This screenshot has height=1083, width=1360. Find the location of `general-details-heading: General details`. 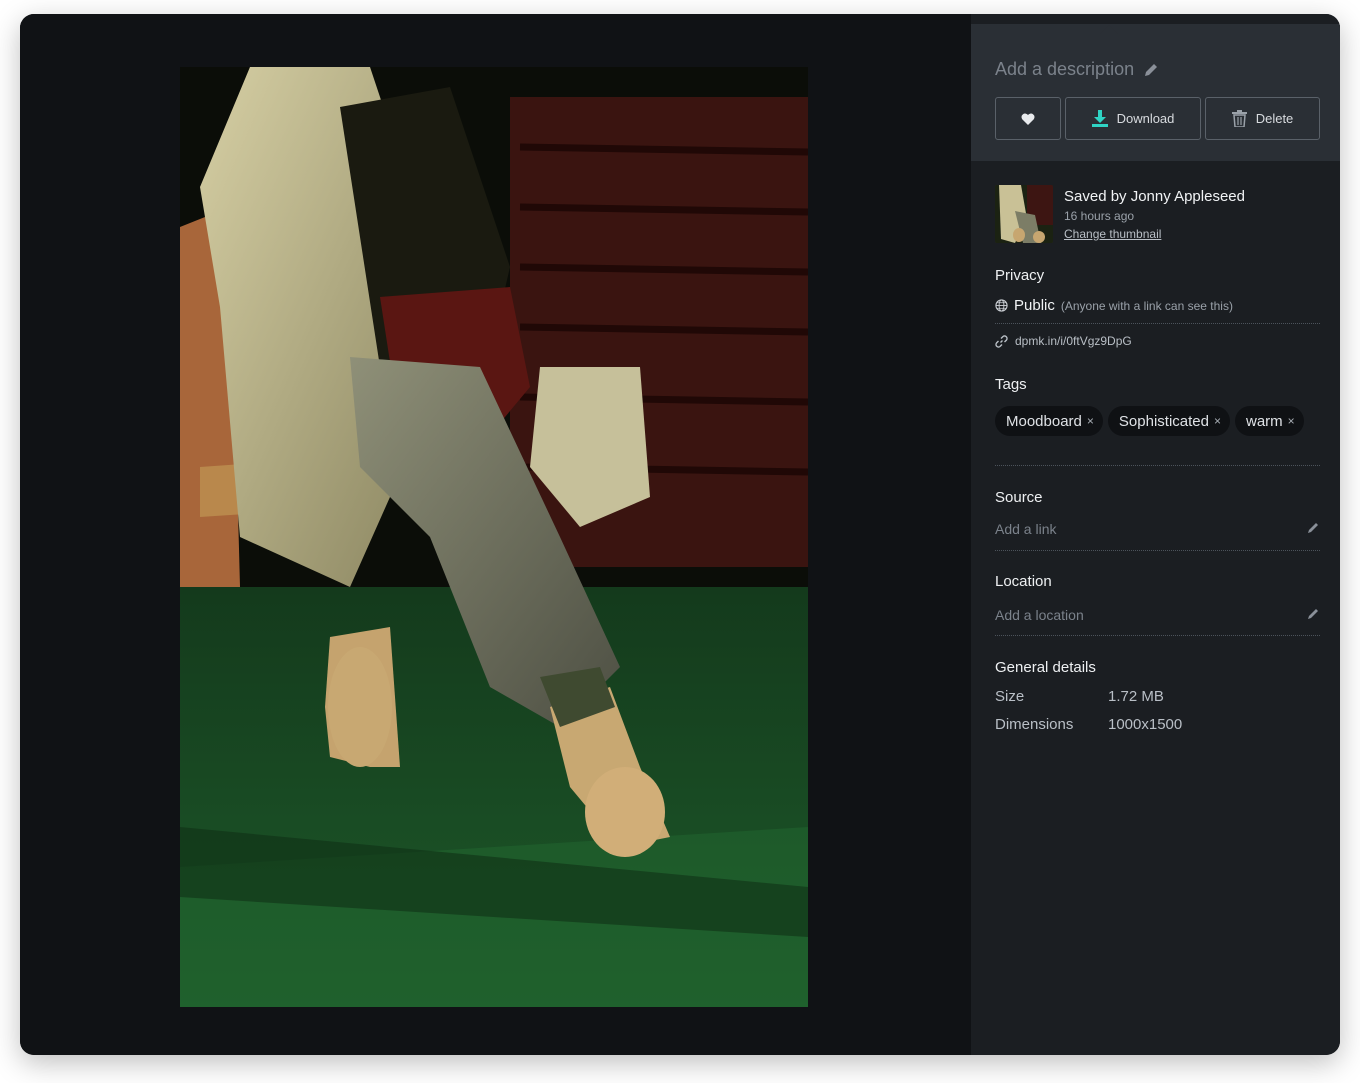

general-details-heading: General details is located at coordinates (1045, 667).